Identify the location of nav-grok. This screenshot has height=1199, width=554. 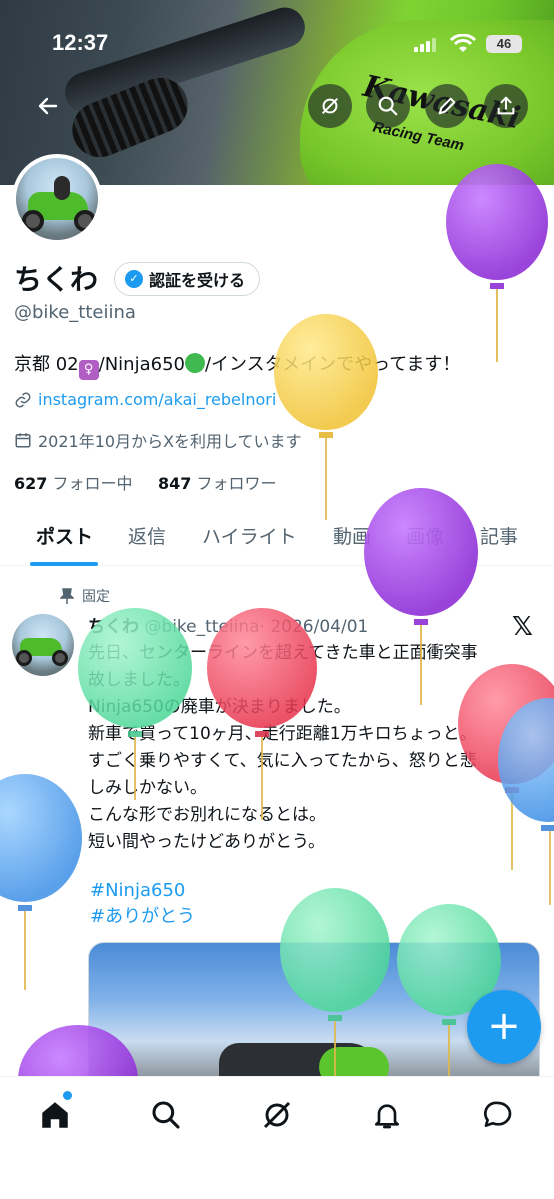
(277, 1115).